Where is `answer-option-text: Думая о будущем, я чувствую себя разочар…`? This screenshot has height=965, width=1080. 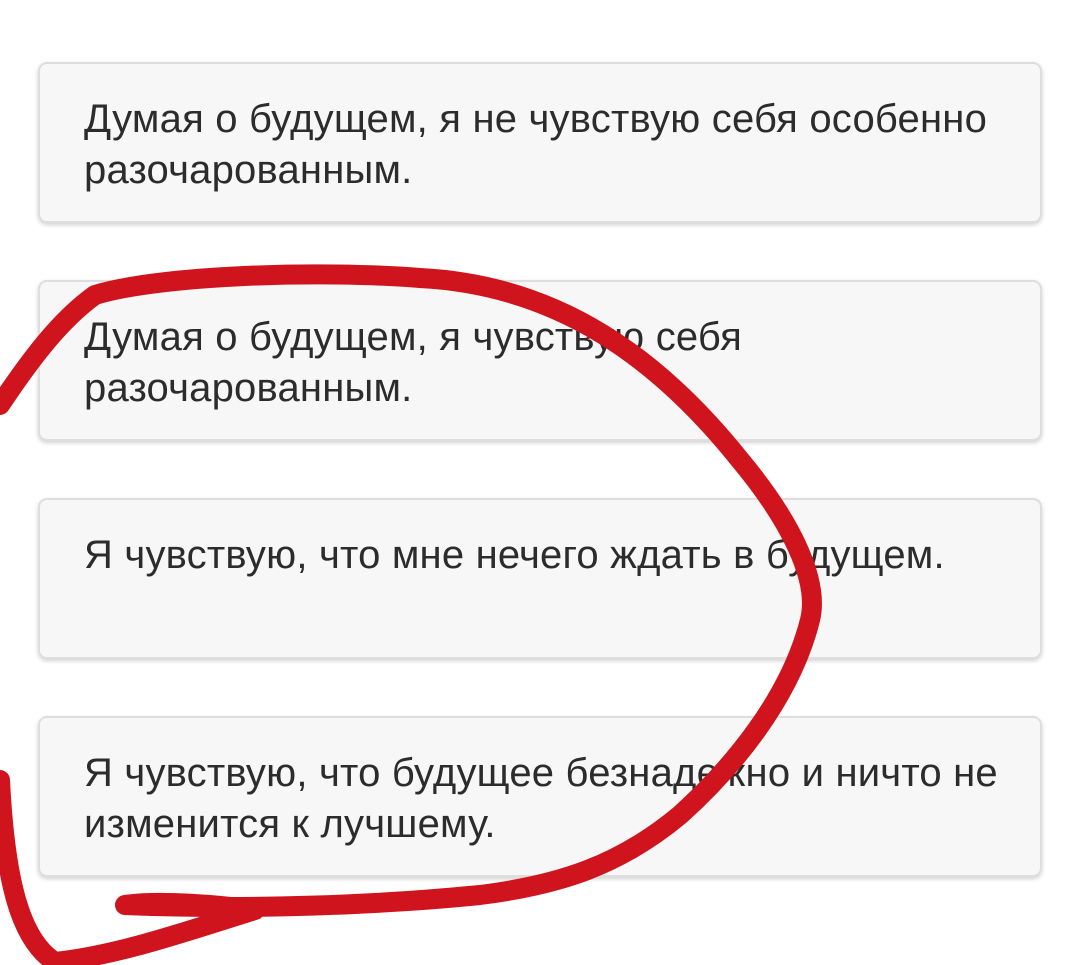 answer-option-text: Думая о будущем, я чувствую себя разочар… is located at coordinates (413, 362).